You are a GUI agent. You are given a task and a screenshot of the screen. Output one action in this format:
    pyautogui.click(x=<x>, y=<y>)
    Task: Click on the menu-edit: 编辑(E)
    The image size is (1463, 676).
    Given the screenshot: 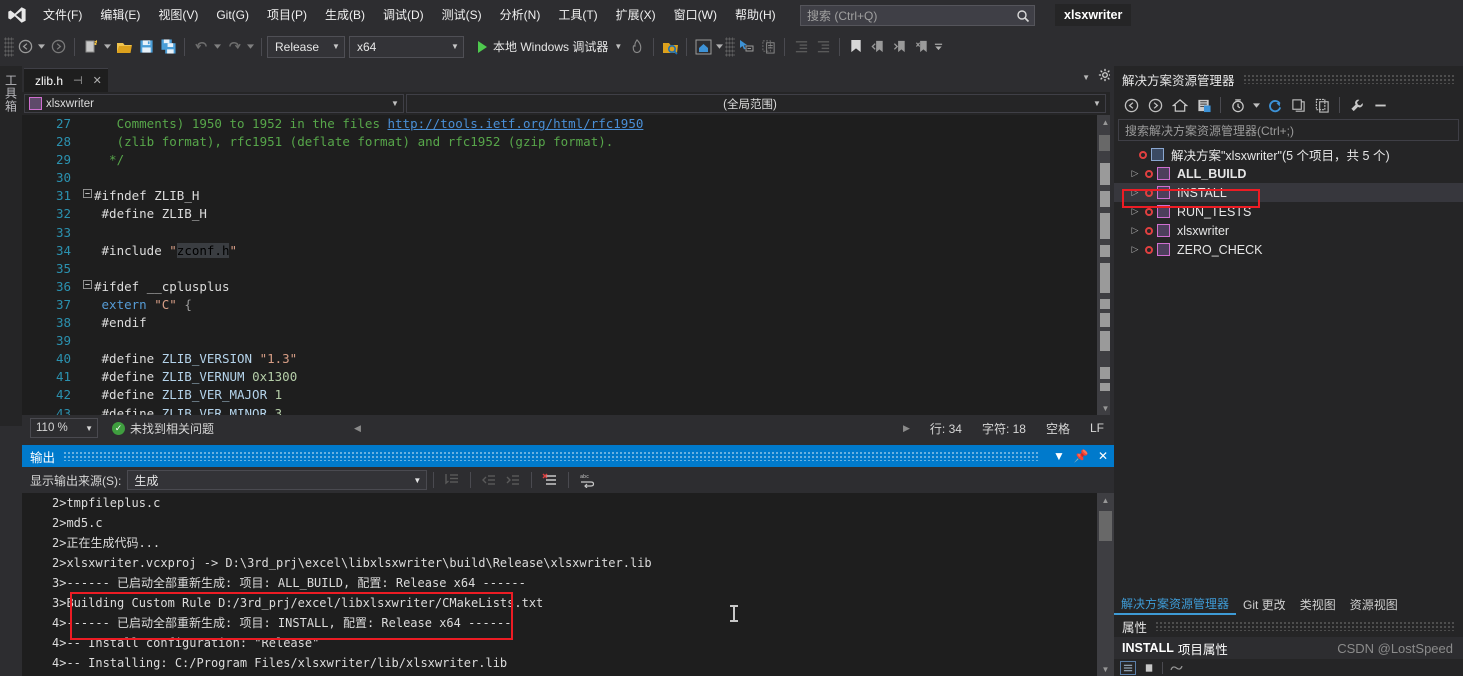 What is the action you would take?
    pyautogui.click(x=120, y=15)
    